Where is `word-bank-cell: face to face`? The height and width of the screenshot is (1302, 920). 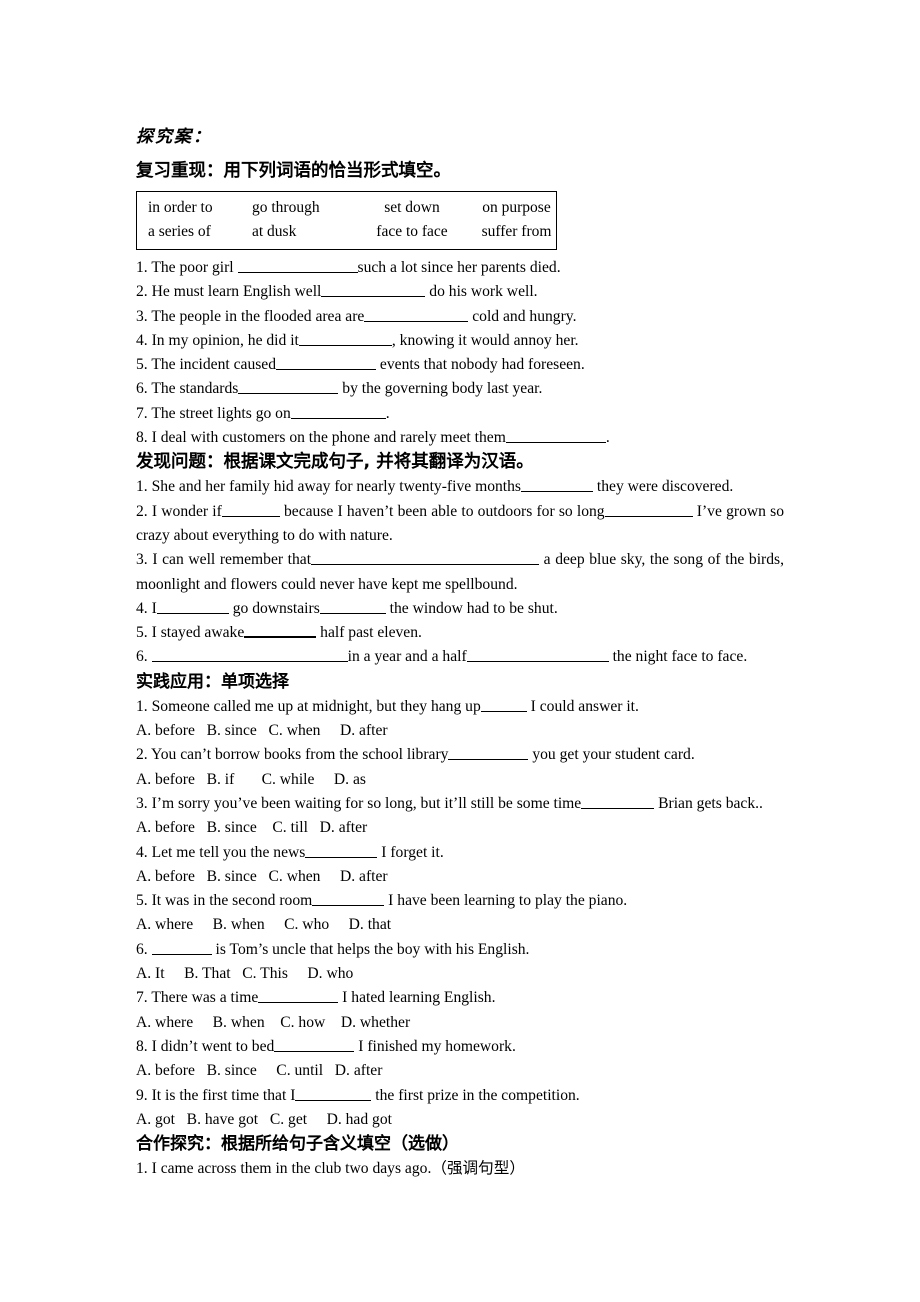
word-bank-cell: face to face is located at coordinates (412, 231).